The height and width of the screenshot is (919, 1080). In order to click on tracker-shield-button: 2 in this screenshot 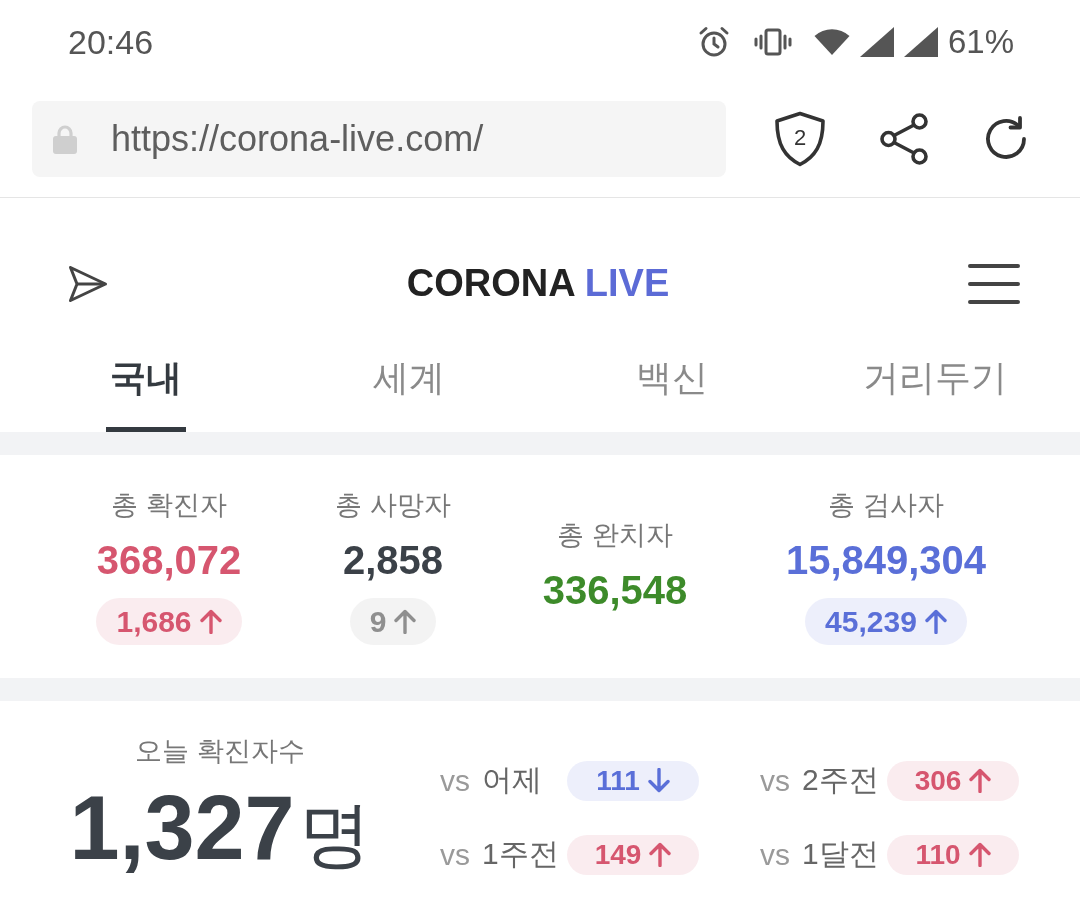, I will do `click(800, 139)`.